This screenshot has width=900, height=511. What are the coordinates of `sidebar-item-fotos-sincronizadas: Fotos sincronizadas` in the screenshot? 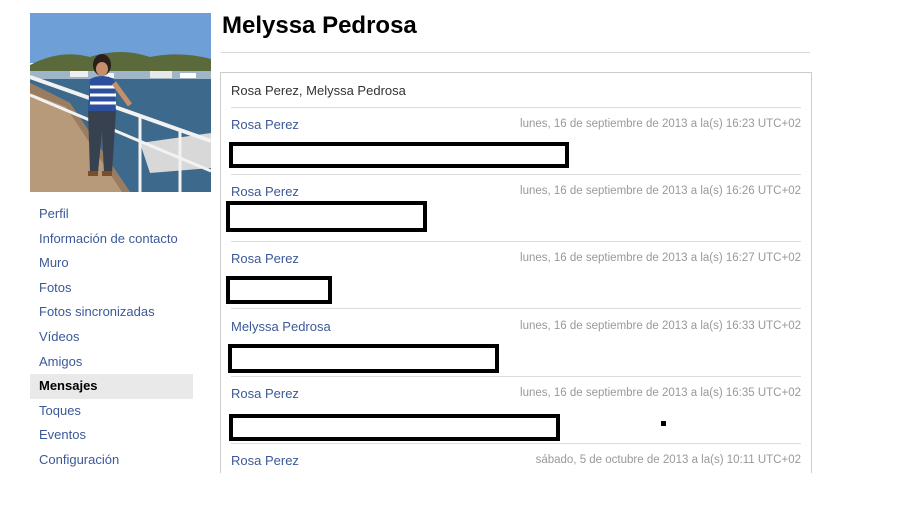 It's located at (111, 312).